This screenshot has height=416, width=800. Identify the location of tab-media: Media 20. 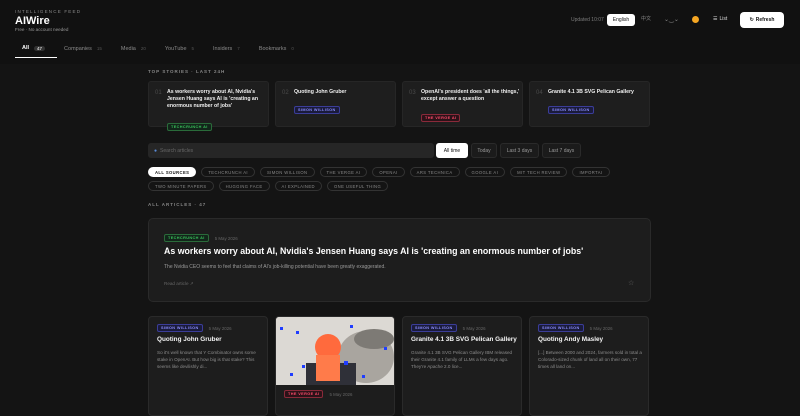
(136, 50).